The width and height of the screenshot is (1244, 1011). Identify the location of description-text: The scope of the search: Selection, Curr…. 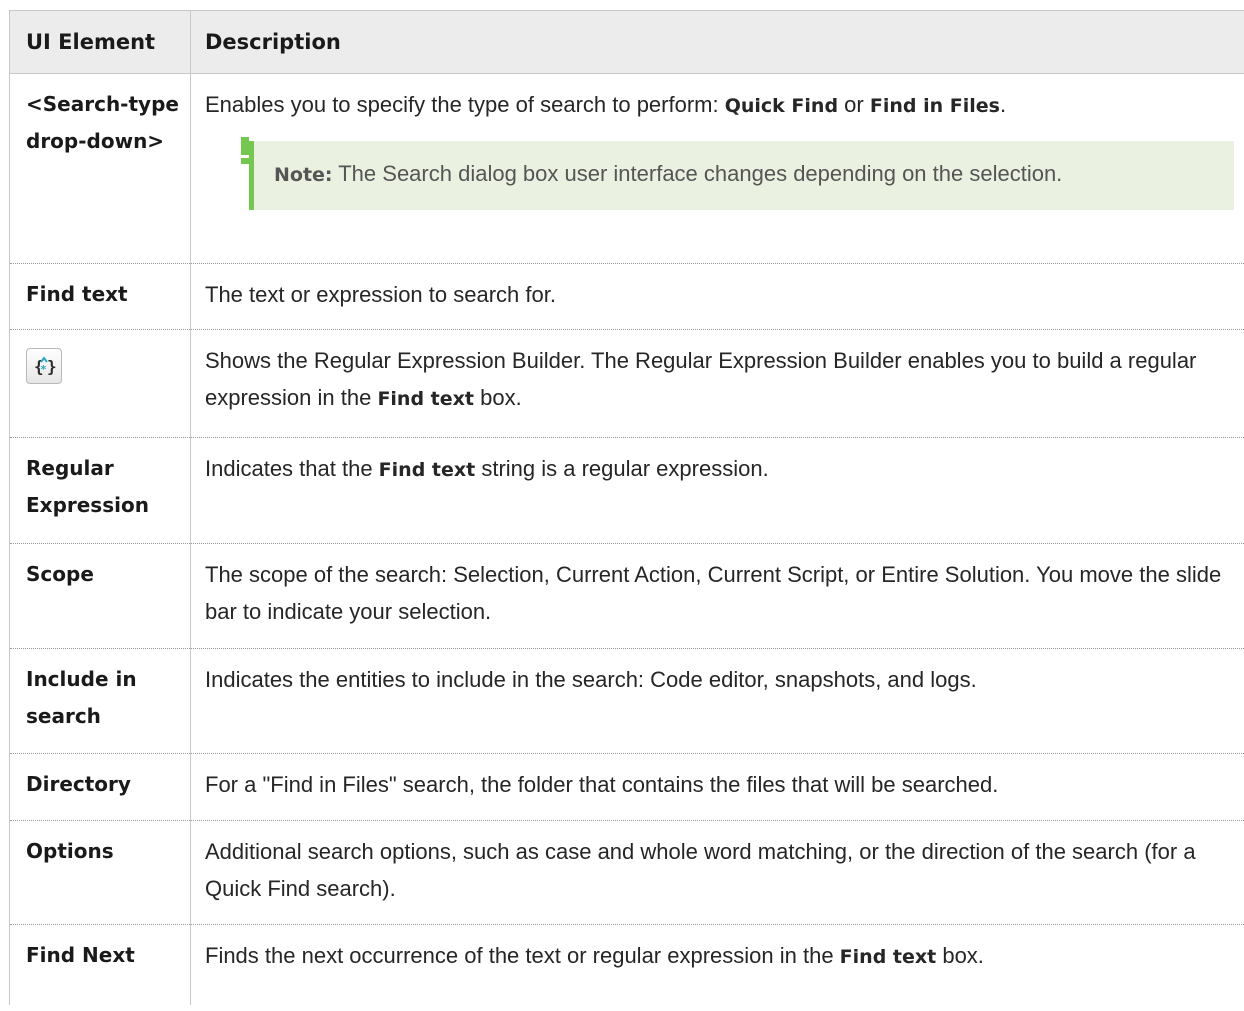
(713, 593).